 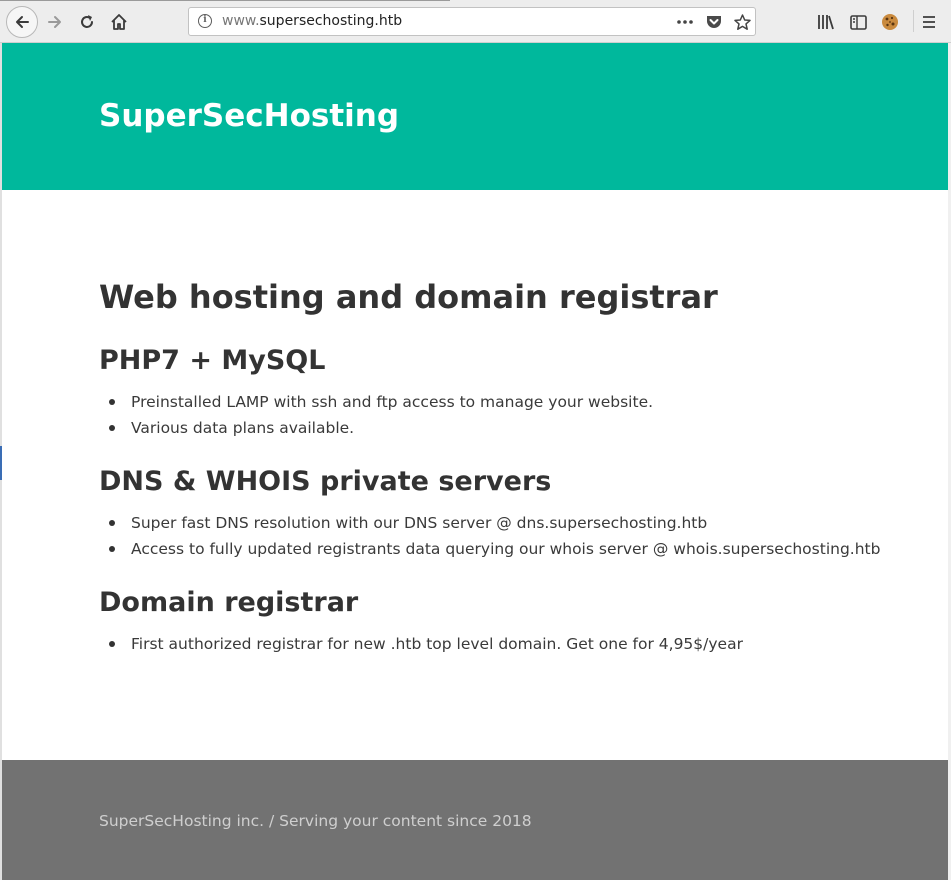 I want to click on site-info-icon: i, so click(x=205, y=21).